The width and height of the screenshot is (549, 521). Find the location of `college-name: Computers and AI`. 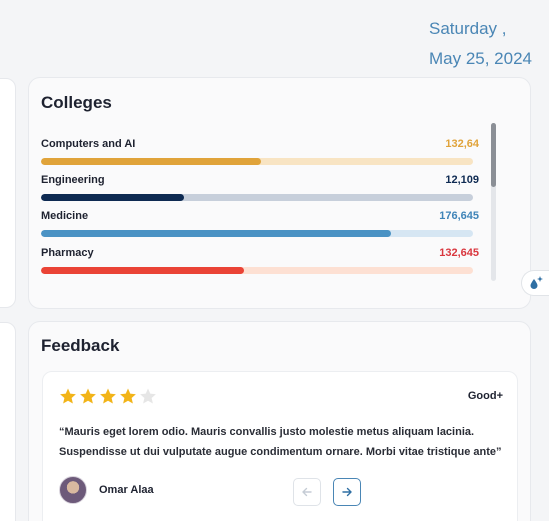

college-name: Computers and AI is located at coordinates (88, 144).